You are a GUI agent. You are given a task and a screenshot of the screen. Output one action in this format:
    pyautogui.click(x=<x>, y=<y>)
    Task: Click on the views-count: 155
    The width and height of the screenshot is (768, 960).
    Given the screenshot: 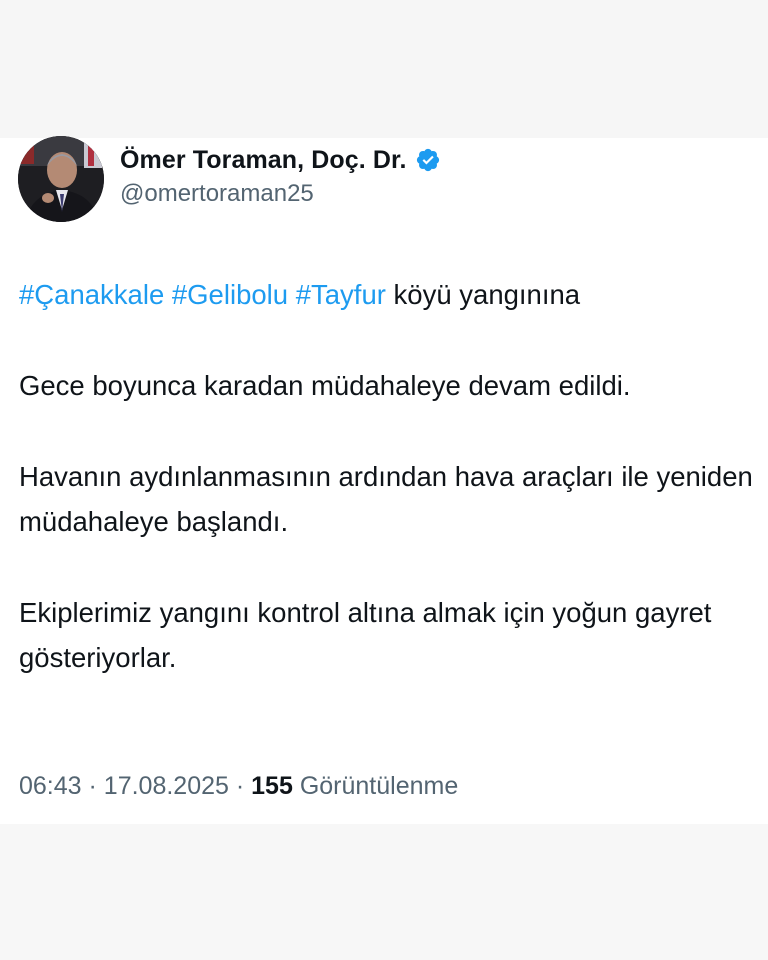 What is the action you would take?
    pyautogui.click(x=272, y=786)
    